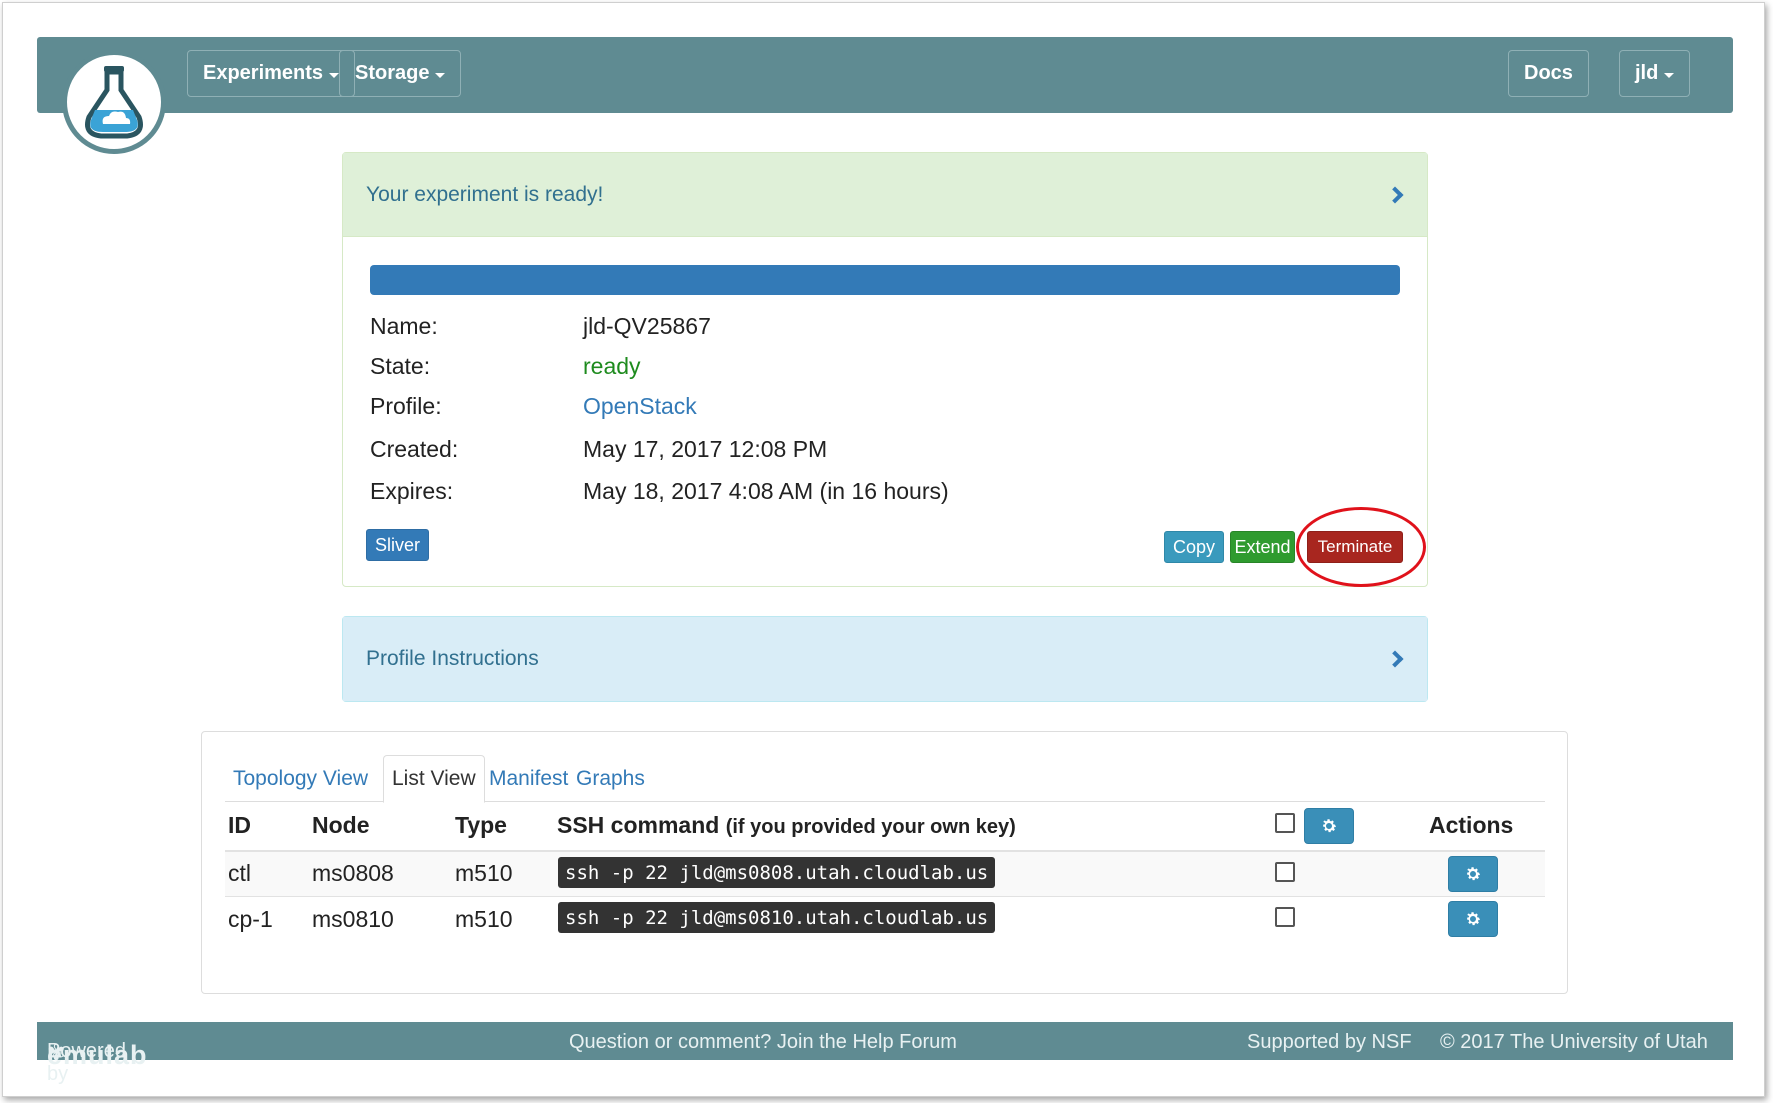  I want to click on copy-button: Copy, so click(1194, 547).